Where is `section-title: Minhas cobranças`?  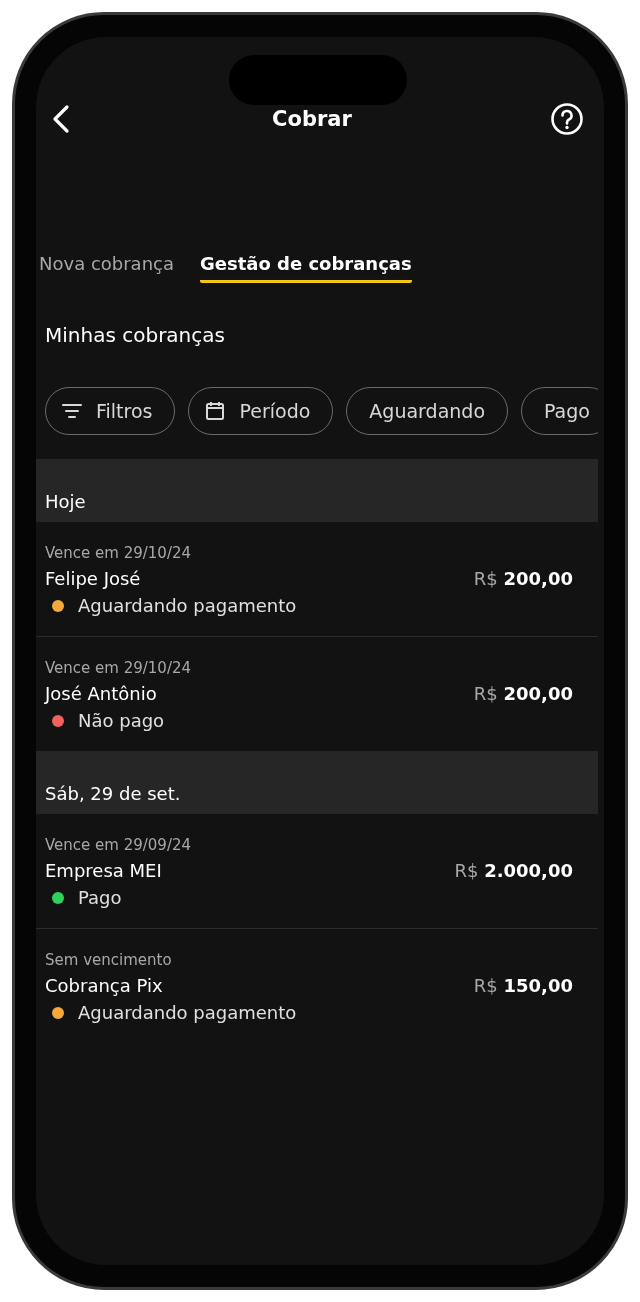 section-title: Minhas cobranças is located at coordinates (135, 335).